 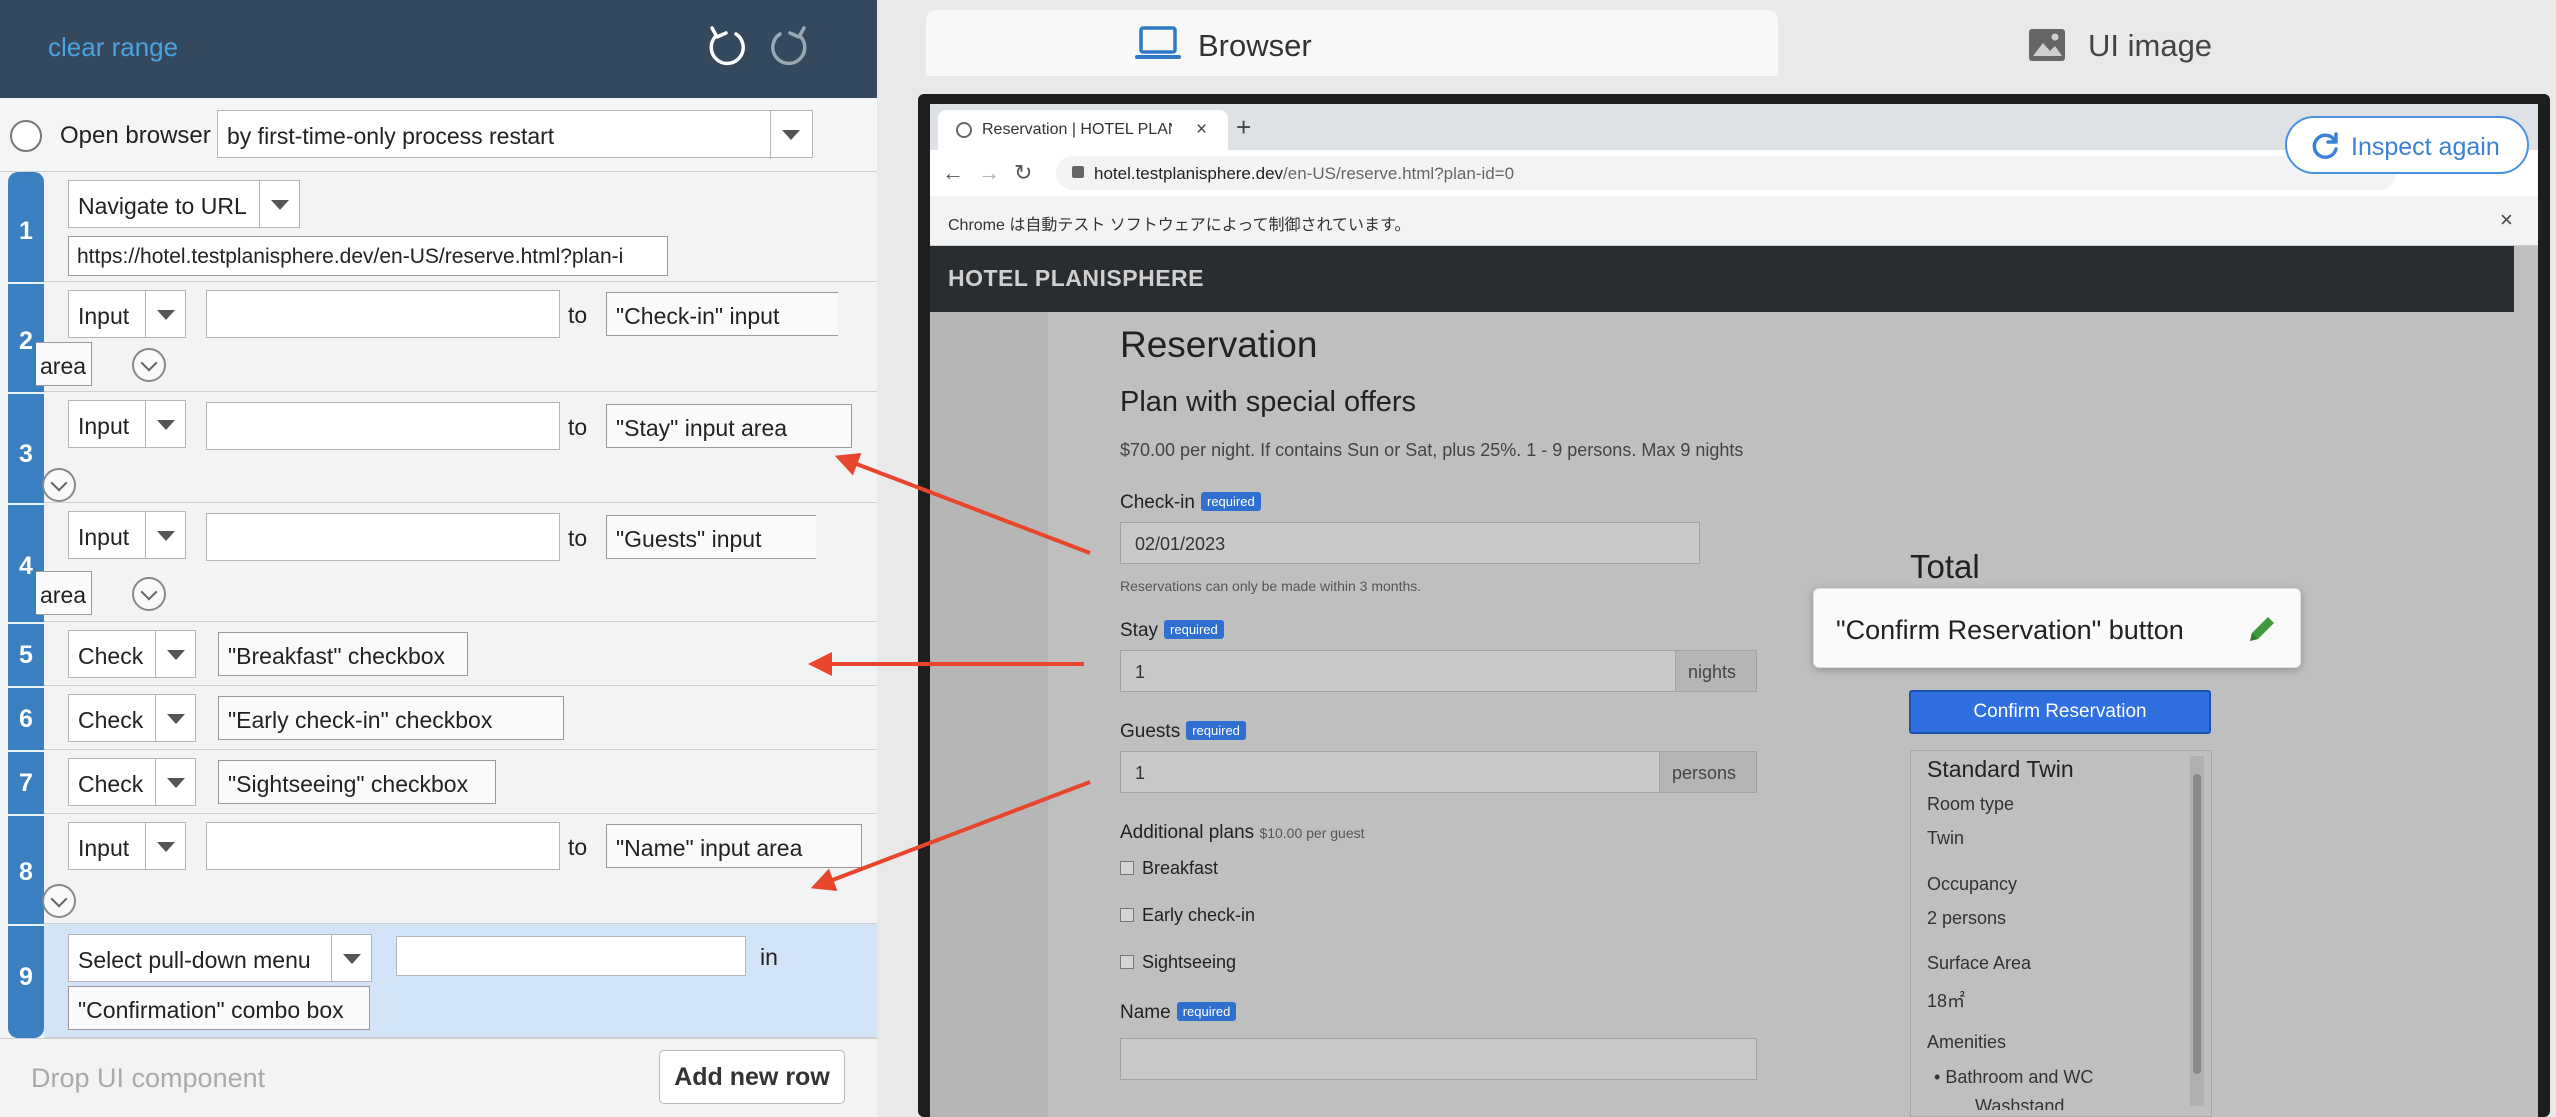 I want to click on step-row-5: Check "Breakfast" checkbox, so click(x=460, y=654).